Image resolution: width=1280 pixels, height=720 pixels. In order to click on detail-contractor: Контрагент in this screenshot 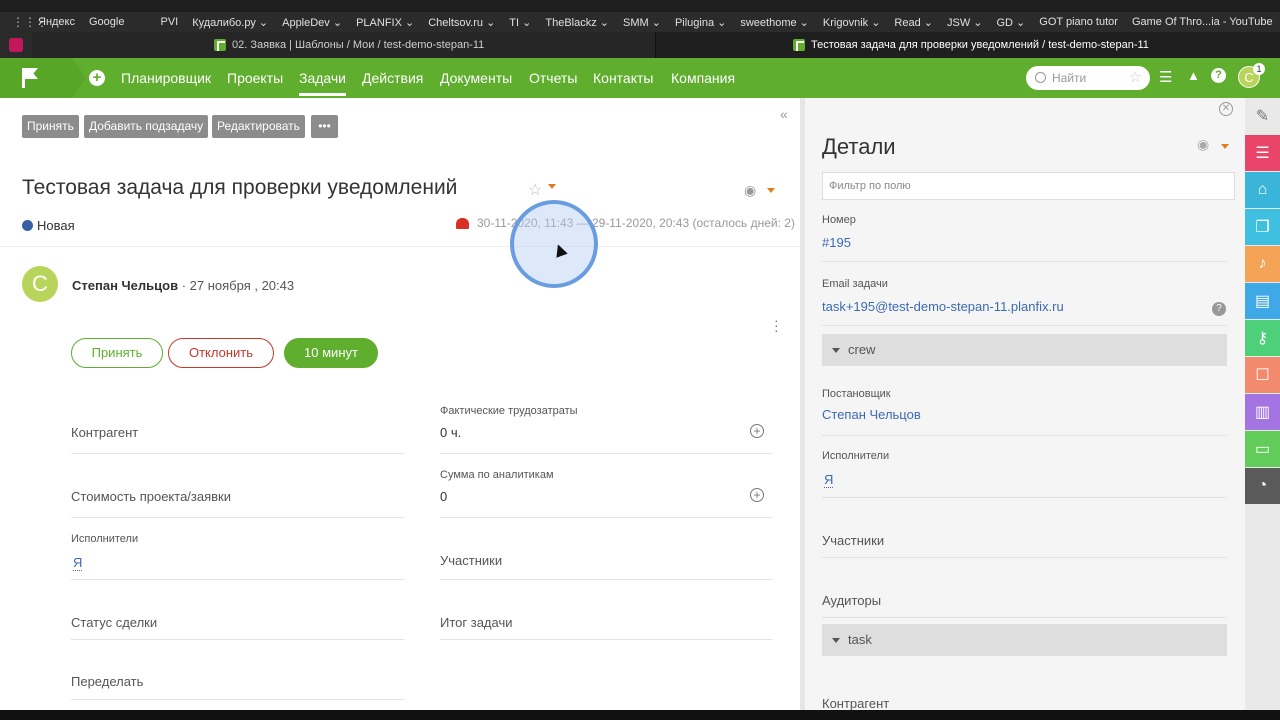, I will do `click(1024, 699)`.